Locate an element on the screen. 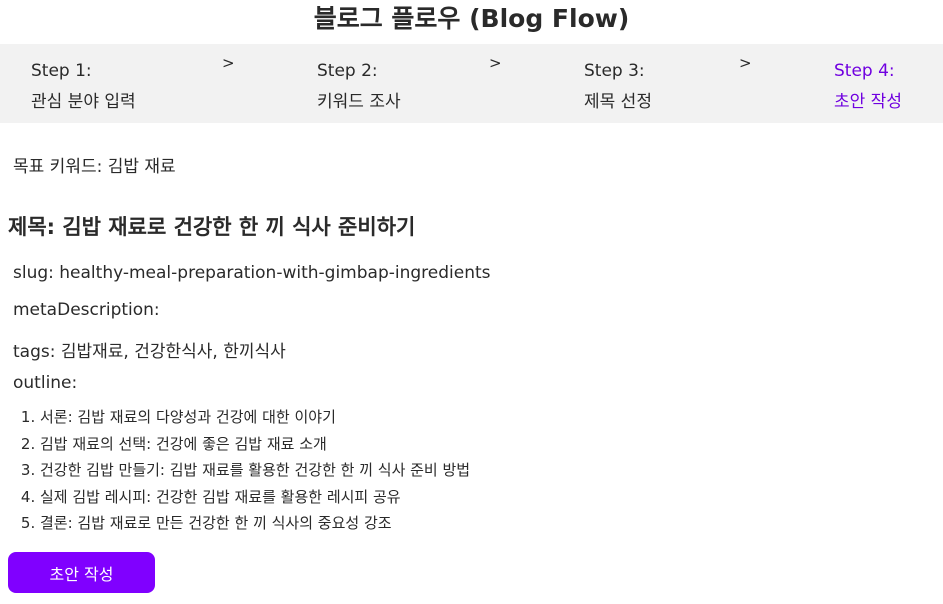 Image resolution: width=943 pixels, height=604 pixels. outline-item: 건강한 김밥 만들기: 김밥 재료를 활용한 건강한 한 끼 식사 준비 방법 is located at coordinates (255, 470).